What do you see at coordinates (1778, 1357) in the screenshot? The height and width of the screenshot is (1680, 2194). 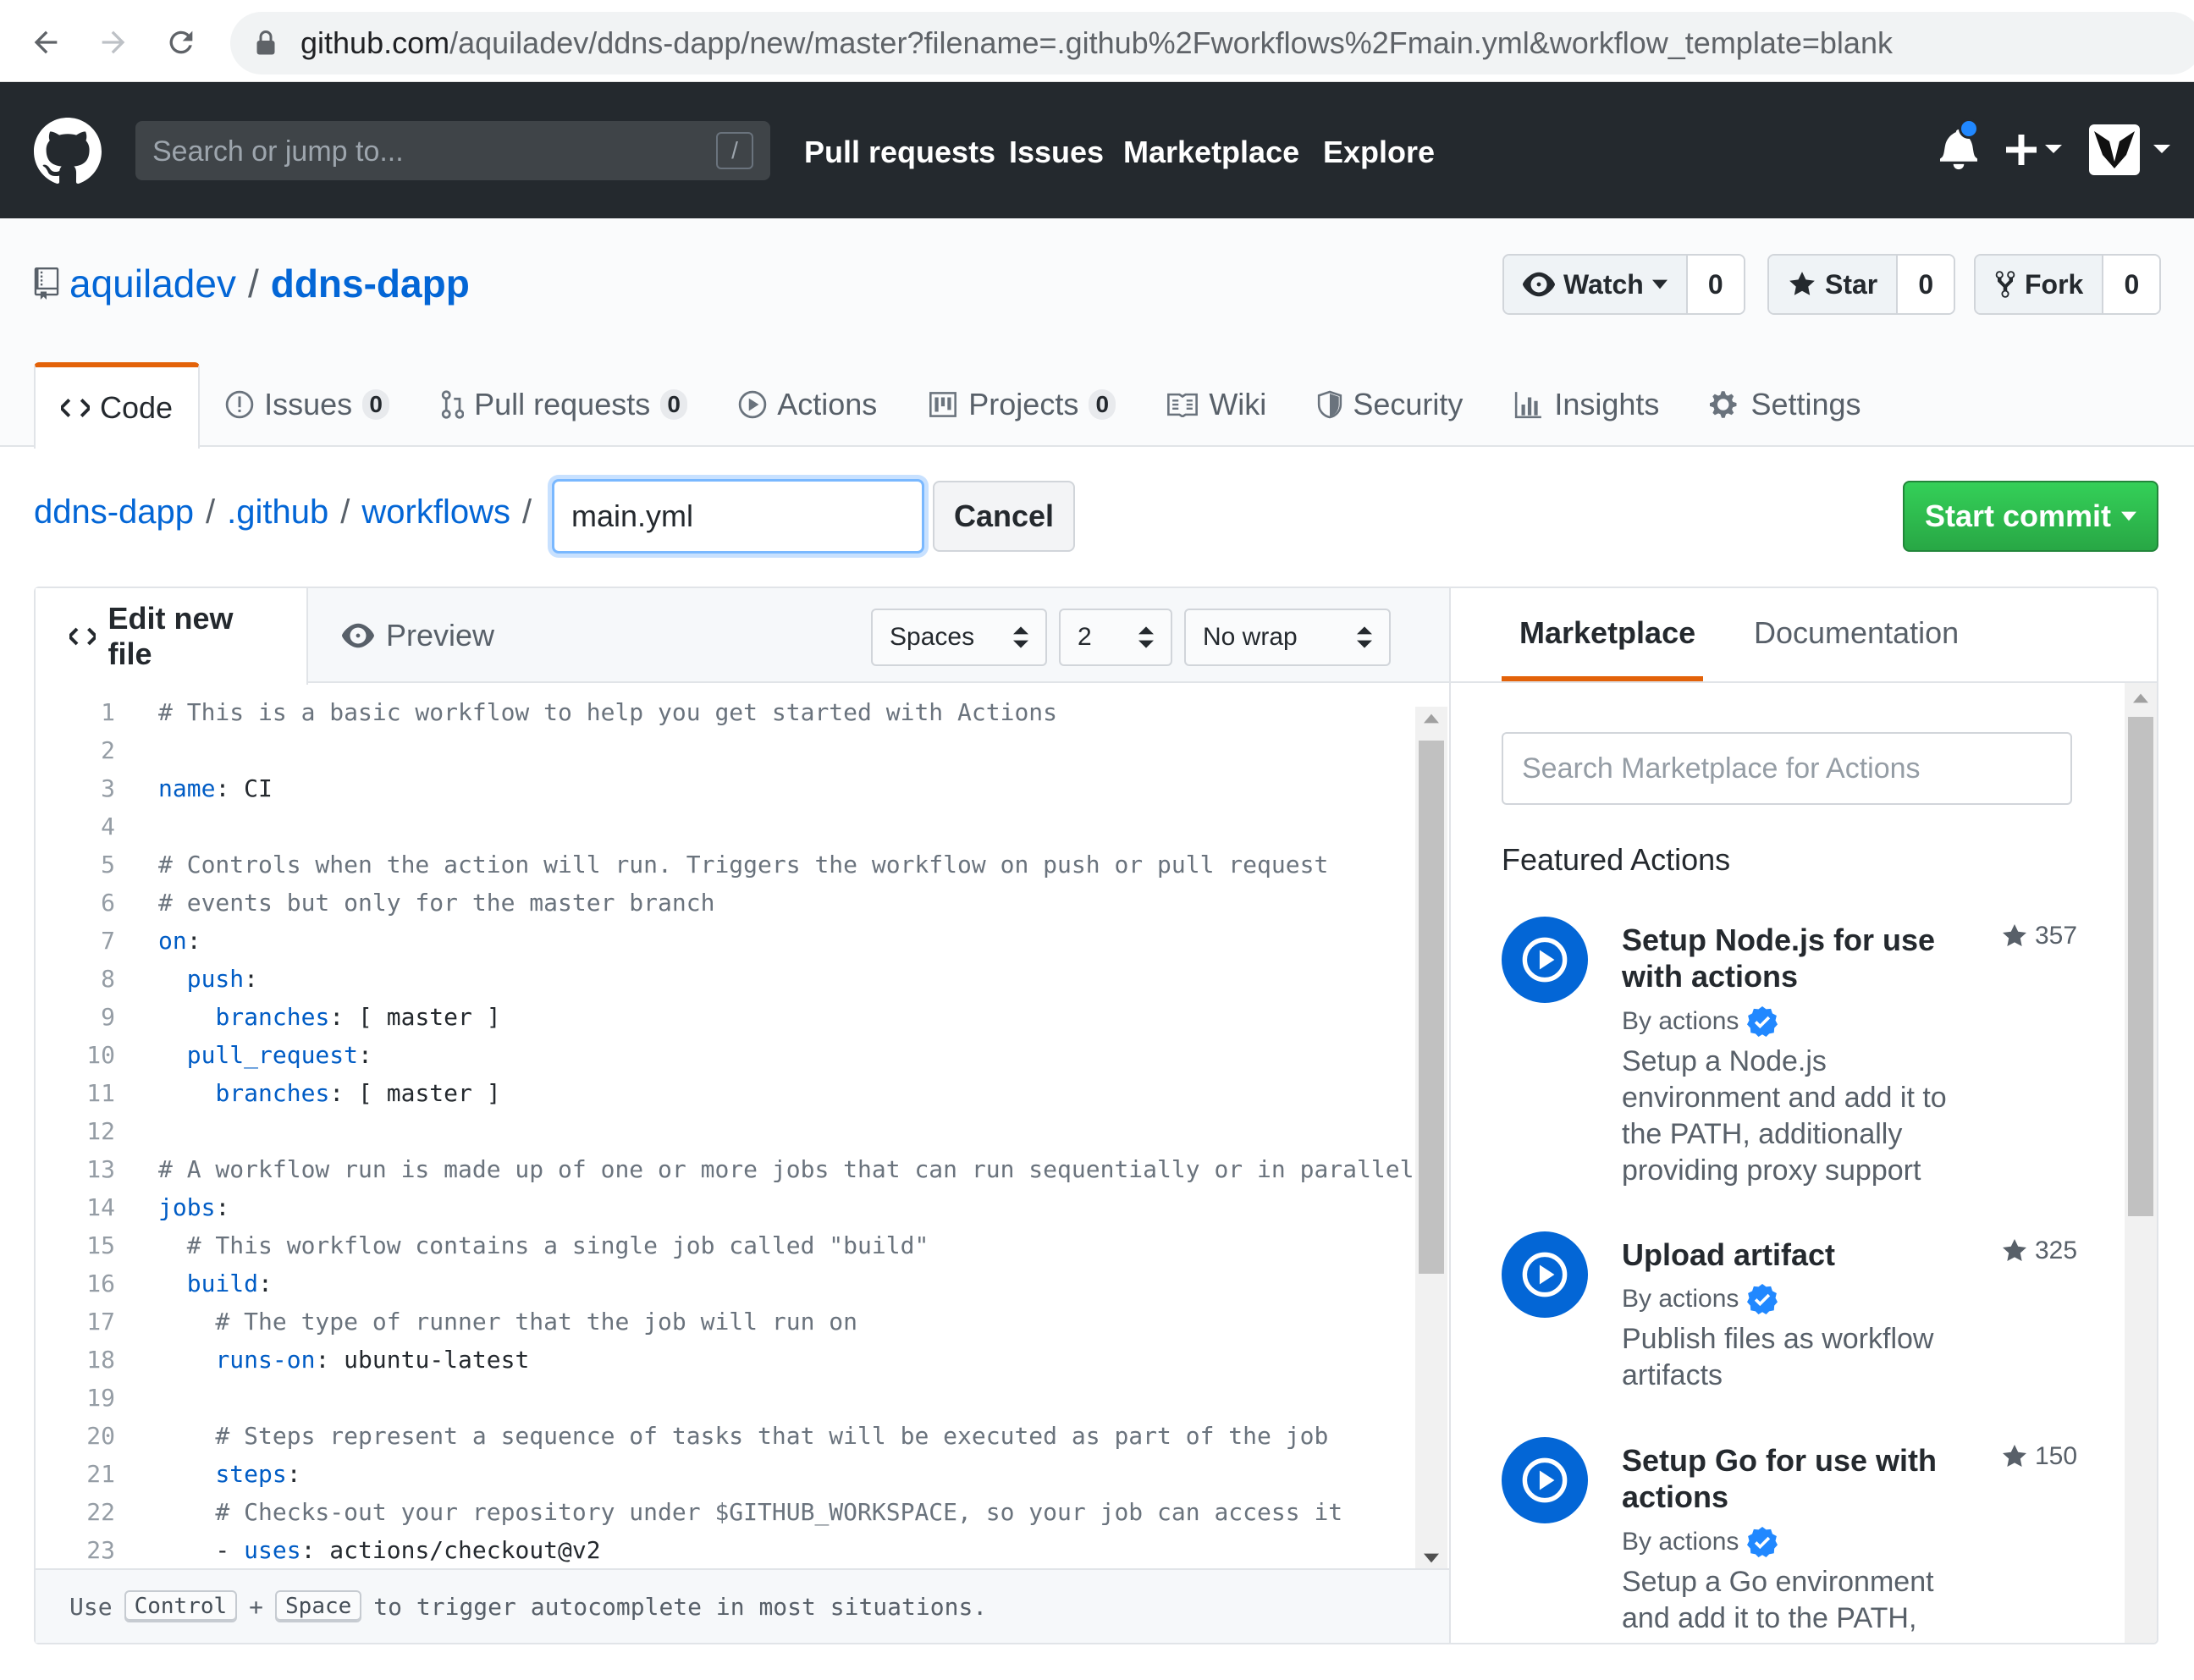 I see `action-description: Publish files as workflow artifacts` at bounding box center [1778, 1357].